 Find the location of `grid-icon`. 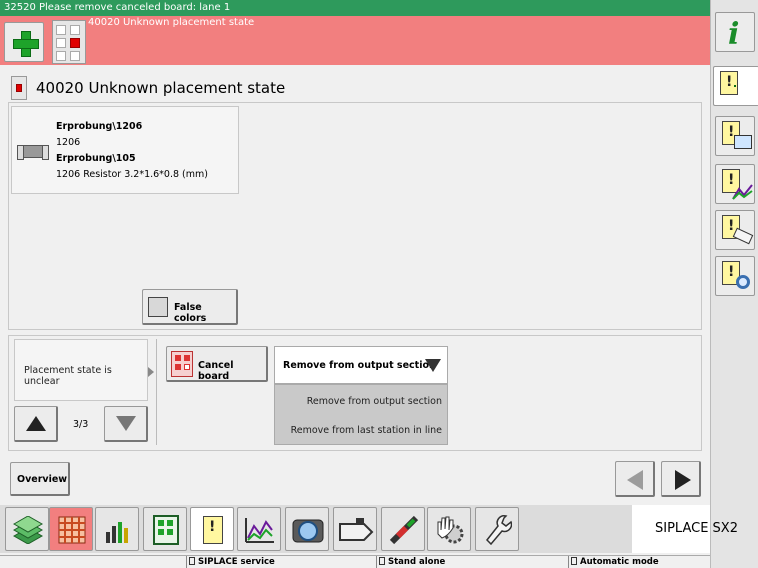

grid-icon is located at coordinates (72, 530).